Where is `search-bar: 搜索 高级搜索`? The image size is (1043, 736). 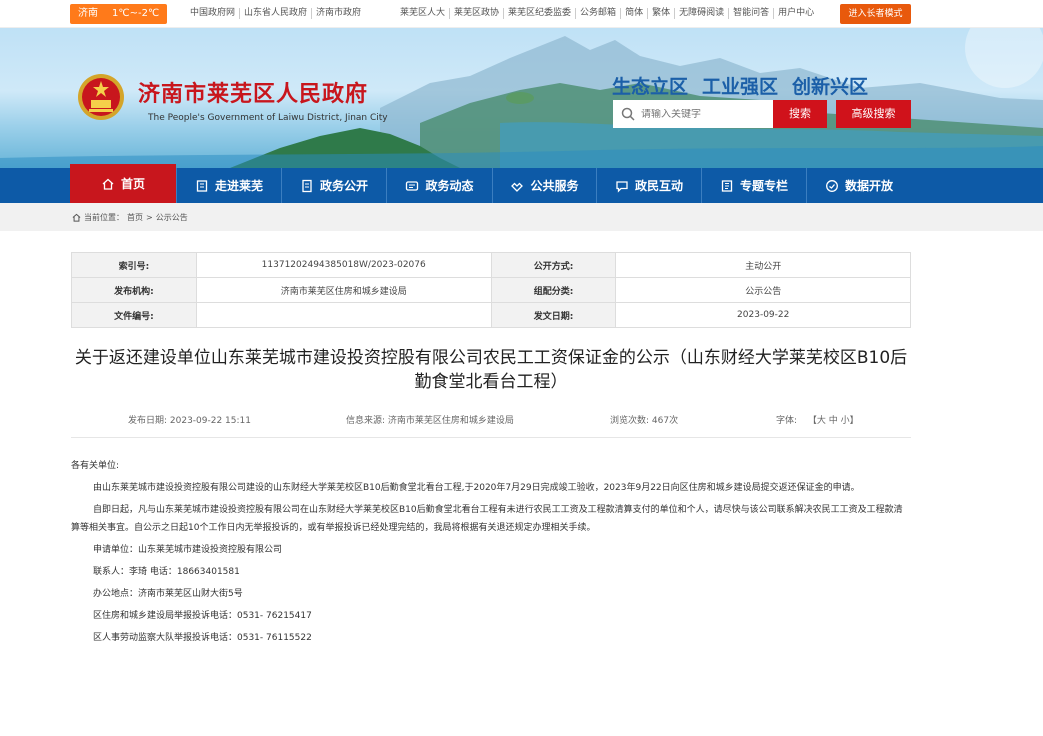
search-bar: 搜索 高级搜索 is located at coordinates (762, 114).